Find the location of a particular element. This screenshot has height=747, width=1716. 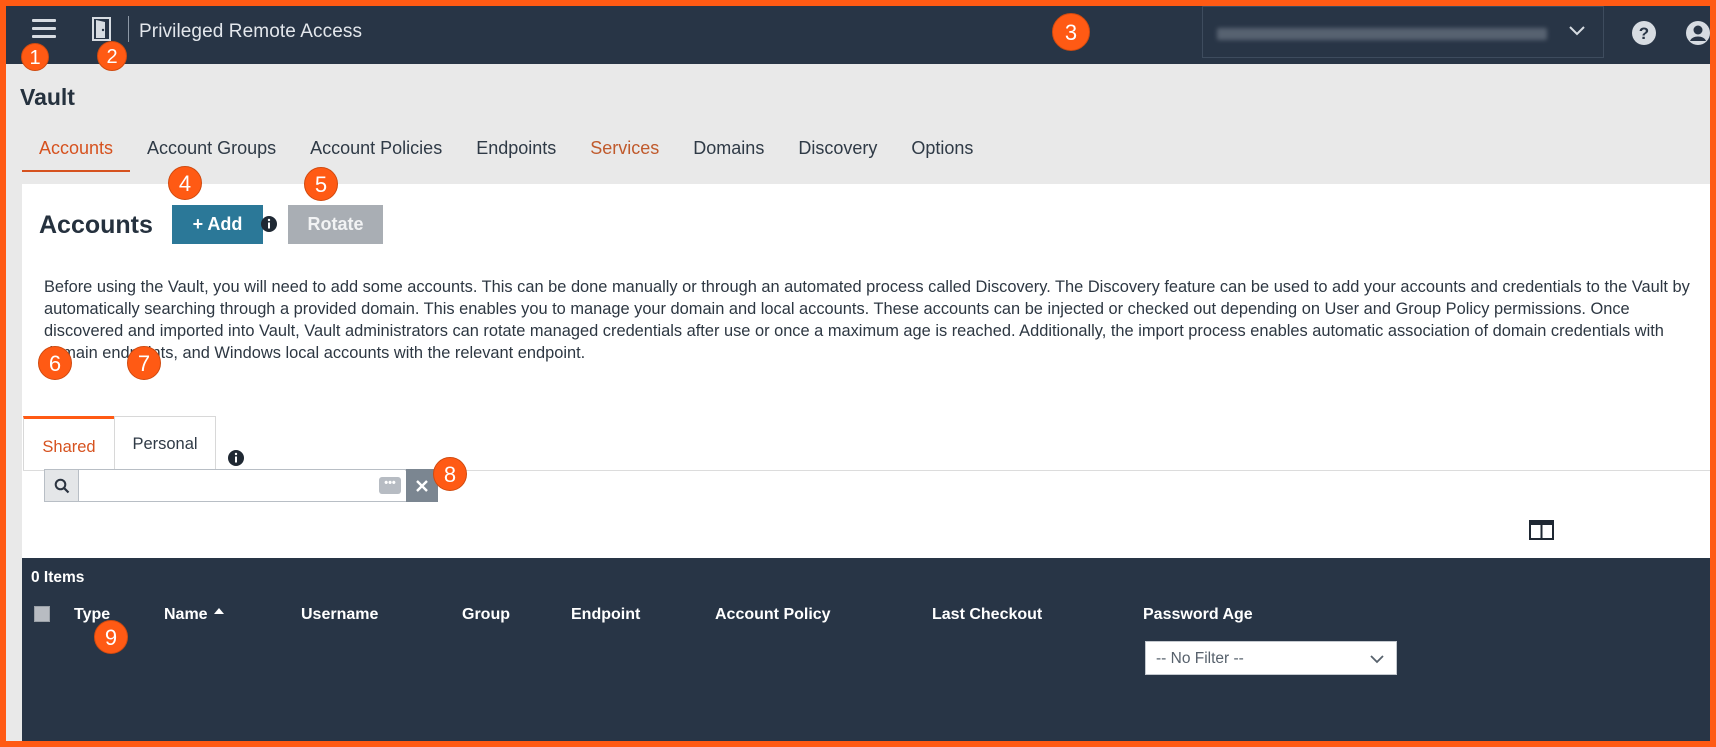

tab-services: Services is located at coordinates (624, 148).